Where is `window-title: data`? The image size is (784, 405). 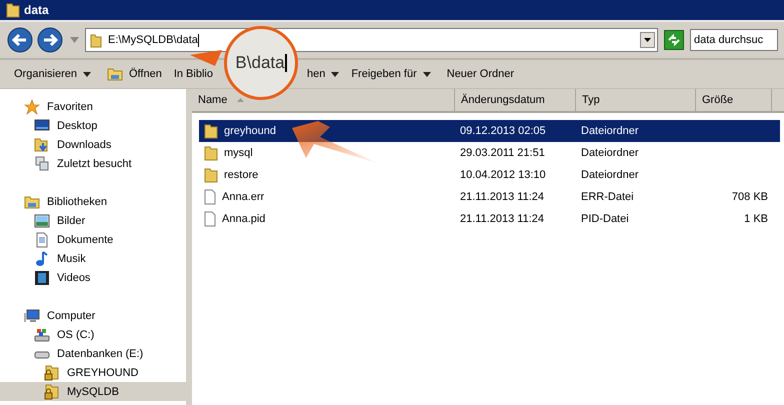 window-title: data is located at coordinates (36, 10).